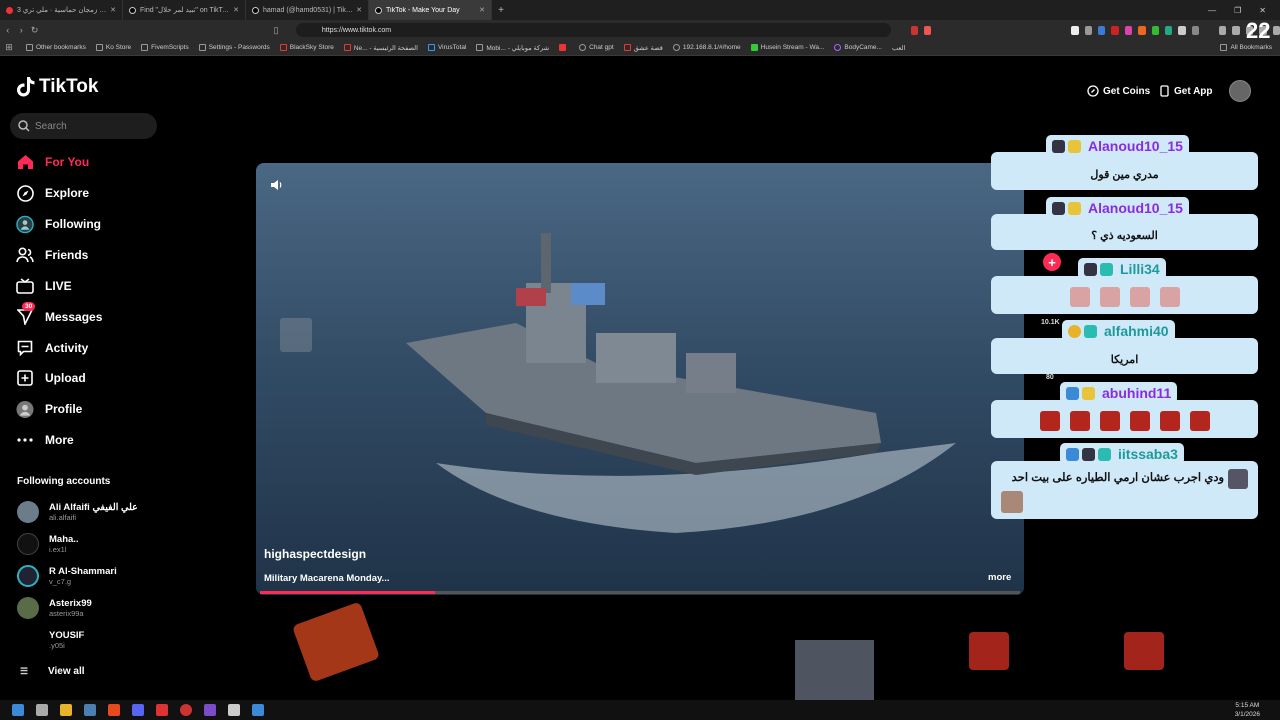 Image resolution: width=1280 pixels, height=720 pixels. I want to click on all-bookmarks: All Bookmarks, so click(1246, 47).